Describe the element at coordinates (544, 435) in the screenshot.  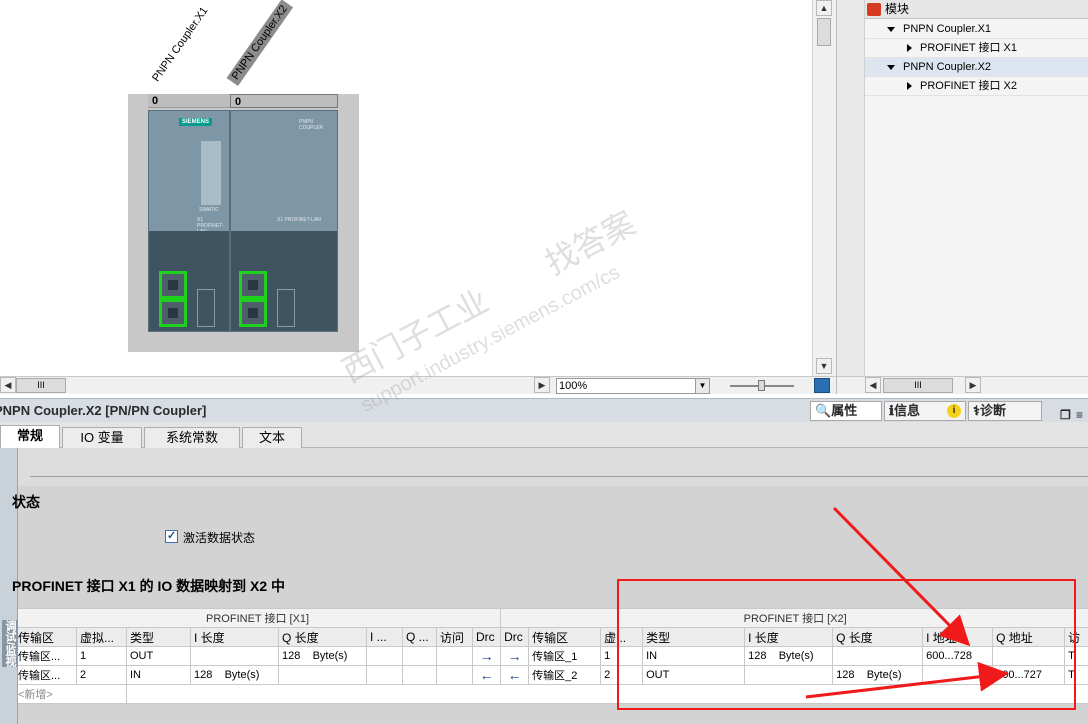
I see `properties-tabs: 常规 IO 变量 系统常数 文本` at that location.